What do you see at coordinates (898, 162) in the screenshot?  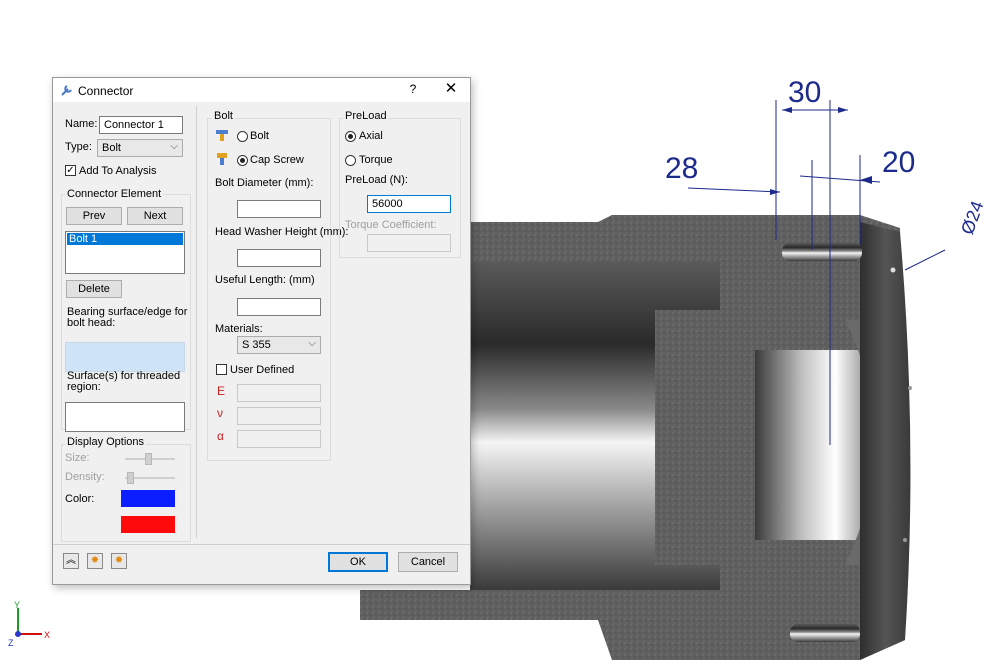 I see `dim-20: 20` at bounding box center [898, 162].